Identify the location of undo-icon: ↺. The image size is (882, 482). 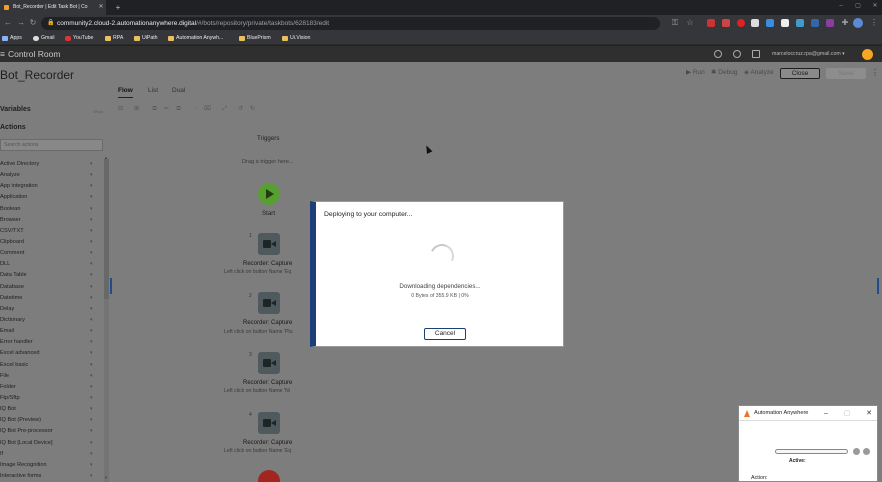
(240, 109).